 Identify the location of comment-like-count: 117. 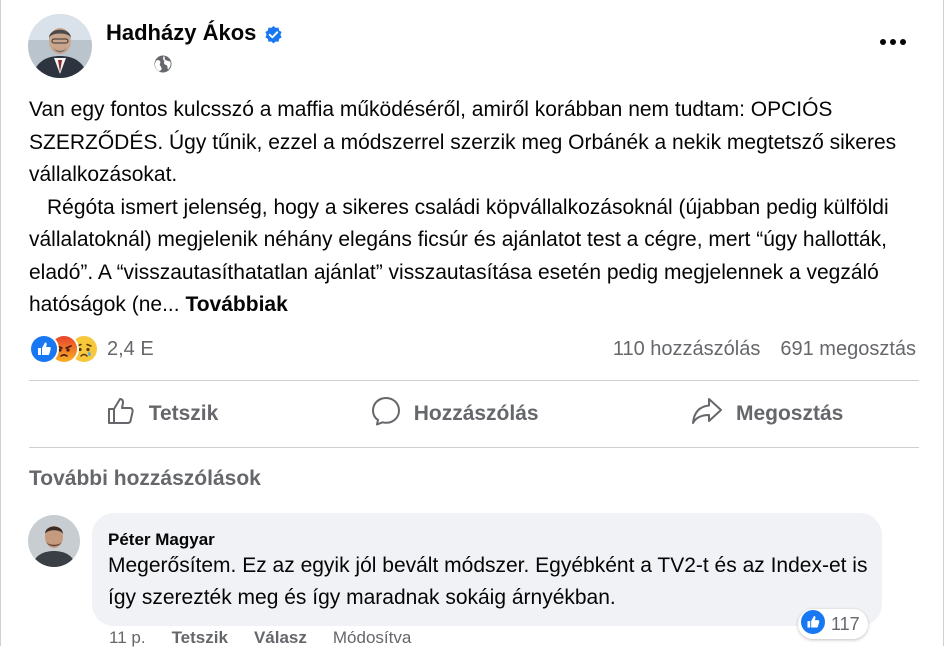
(845, 623).